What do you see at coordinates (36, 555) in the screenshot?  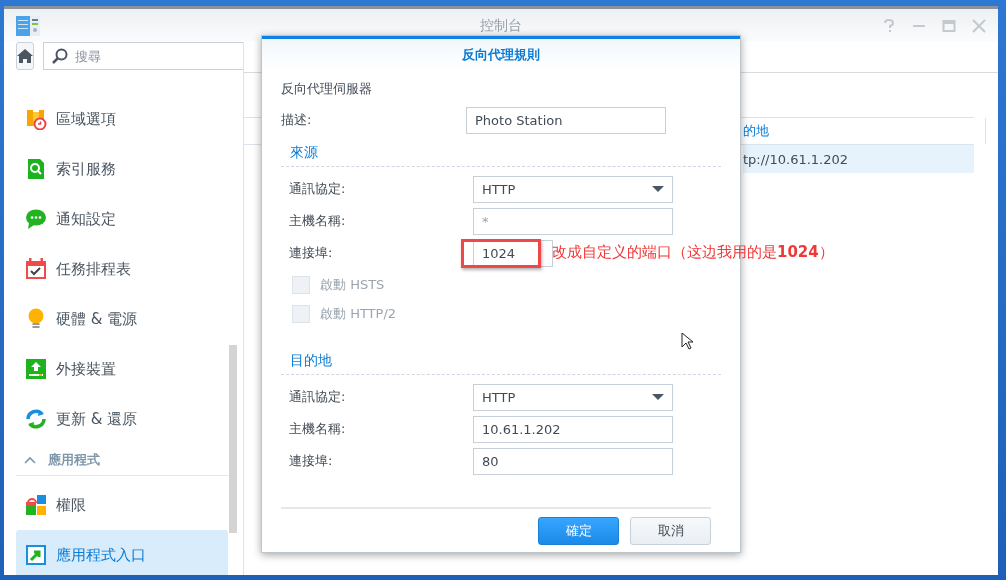 I see `shortcut-arrow-icon` at bounding box center [36, 555].